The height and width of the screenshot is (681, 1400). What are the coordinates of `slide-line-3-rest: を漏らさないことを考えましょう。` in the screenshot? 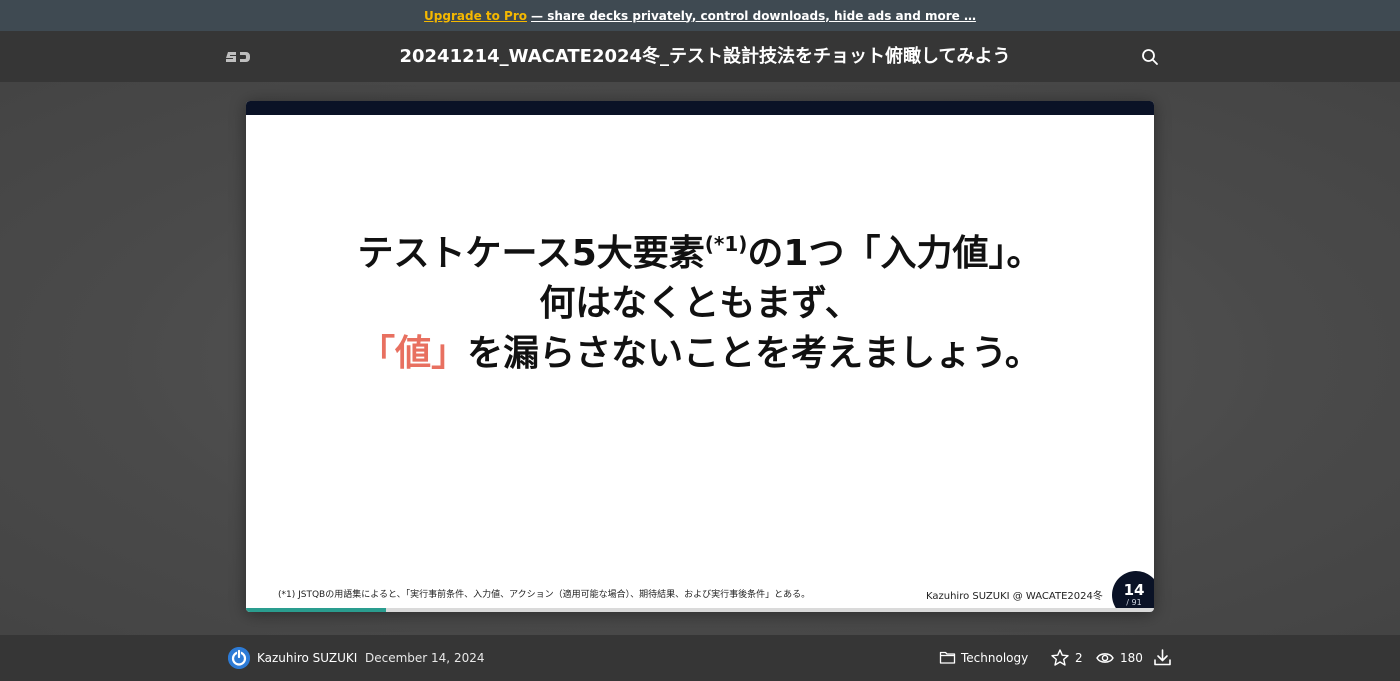 It's located at (754, 353).